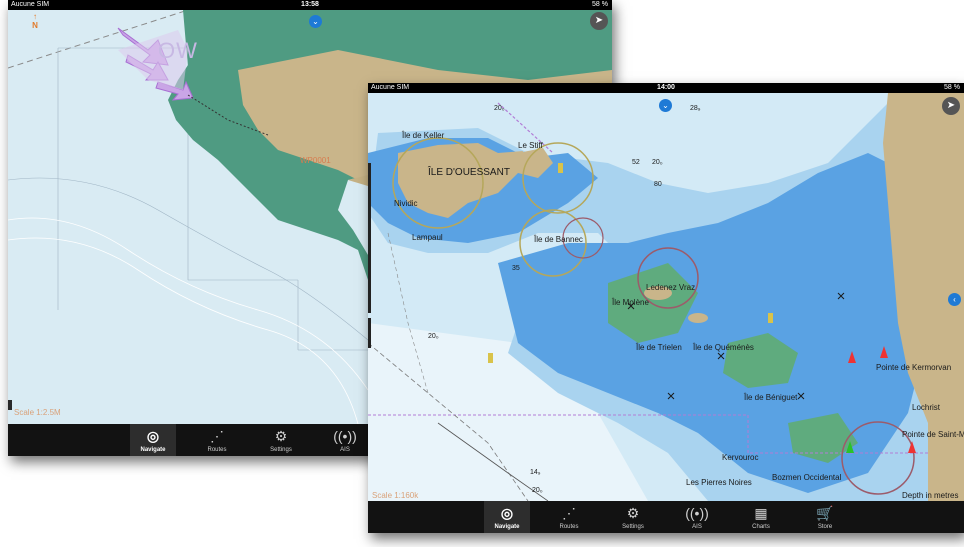 The width and height of the screenshot is (964, 547). I want to click on sounding: 35, so click(516, 268).